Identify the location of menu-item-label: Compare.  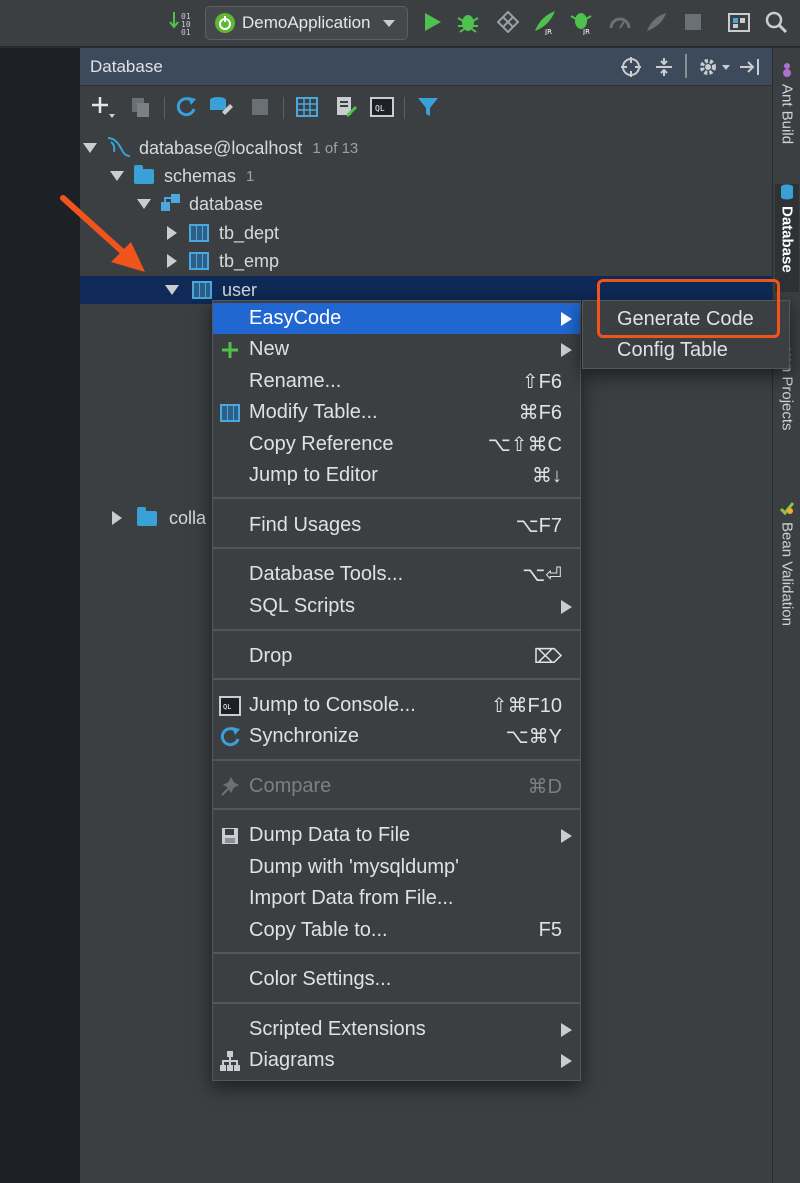
(290, 786).